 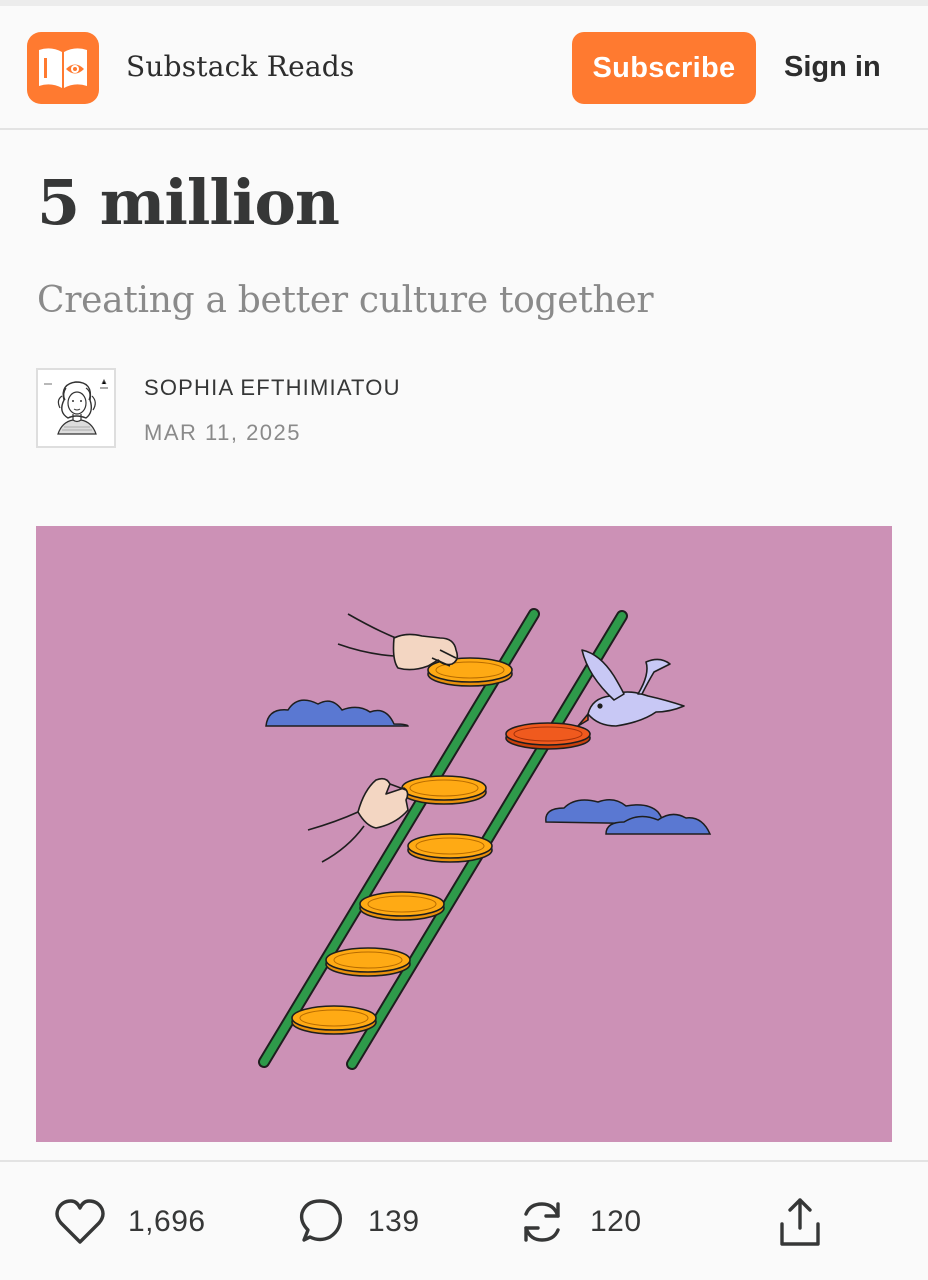 I want to click on post-date: MAR 11, 2025, so click(x=223, y=432).